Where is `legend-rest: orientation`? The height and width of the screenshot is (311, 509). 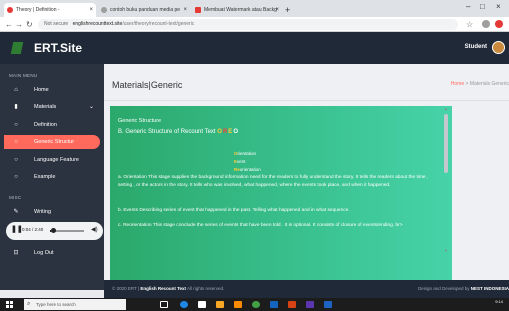
legend-rest: orientation is located at coordinates (250, 169).